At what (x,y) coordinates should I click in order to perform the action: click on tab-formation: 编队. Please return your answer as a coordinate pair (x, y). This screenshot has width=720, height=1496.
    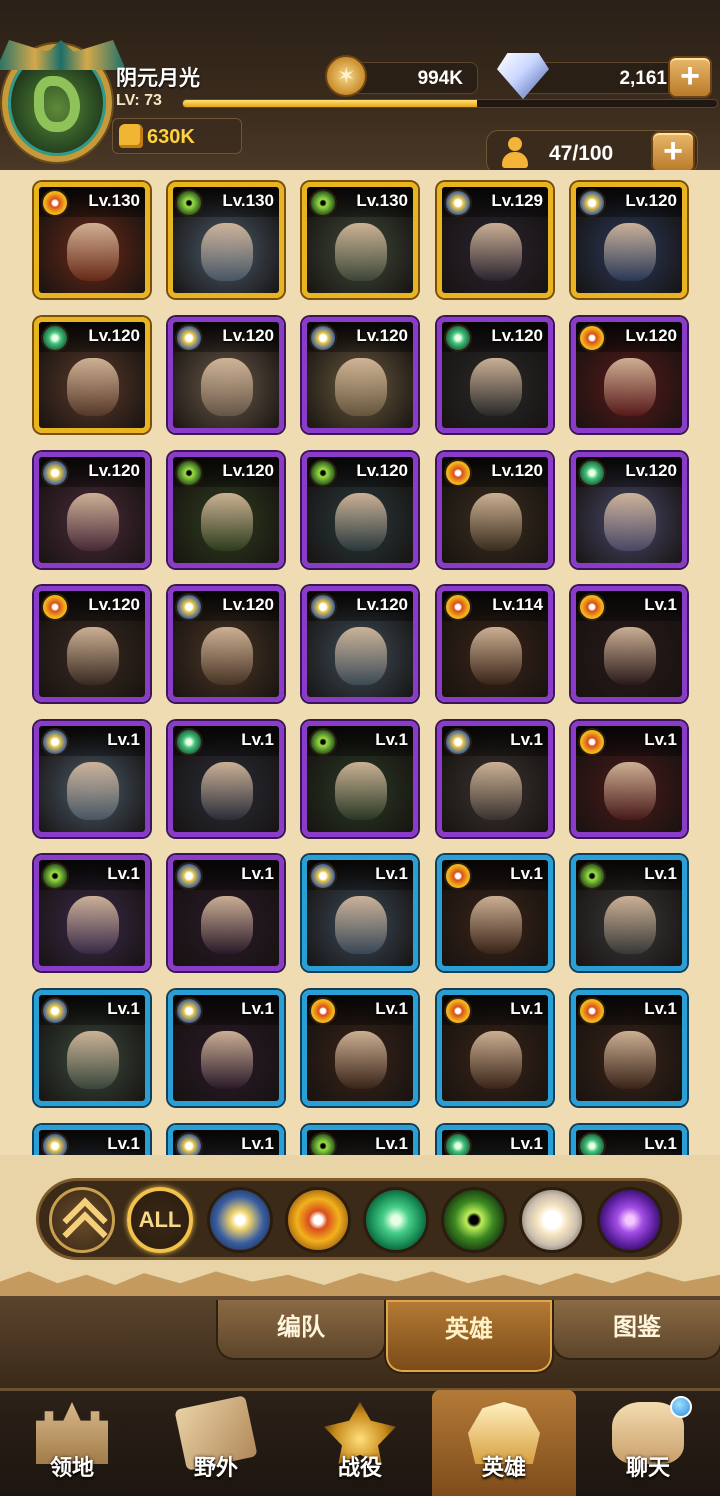
    Looking at the image, I should click on (301, 1330).